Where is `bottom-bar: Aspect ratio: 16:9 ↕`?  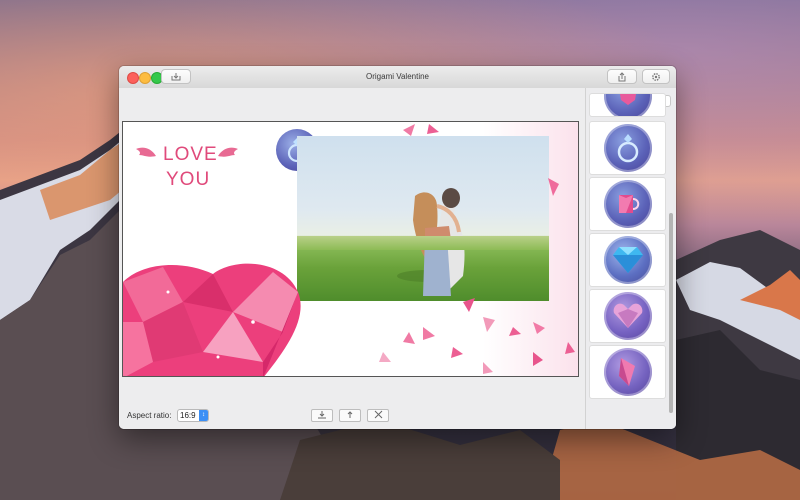 bottom-bar: Aspect ratio: 16:9 ↕ is located at coordinates (352, 417).